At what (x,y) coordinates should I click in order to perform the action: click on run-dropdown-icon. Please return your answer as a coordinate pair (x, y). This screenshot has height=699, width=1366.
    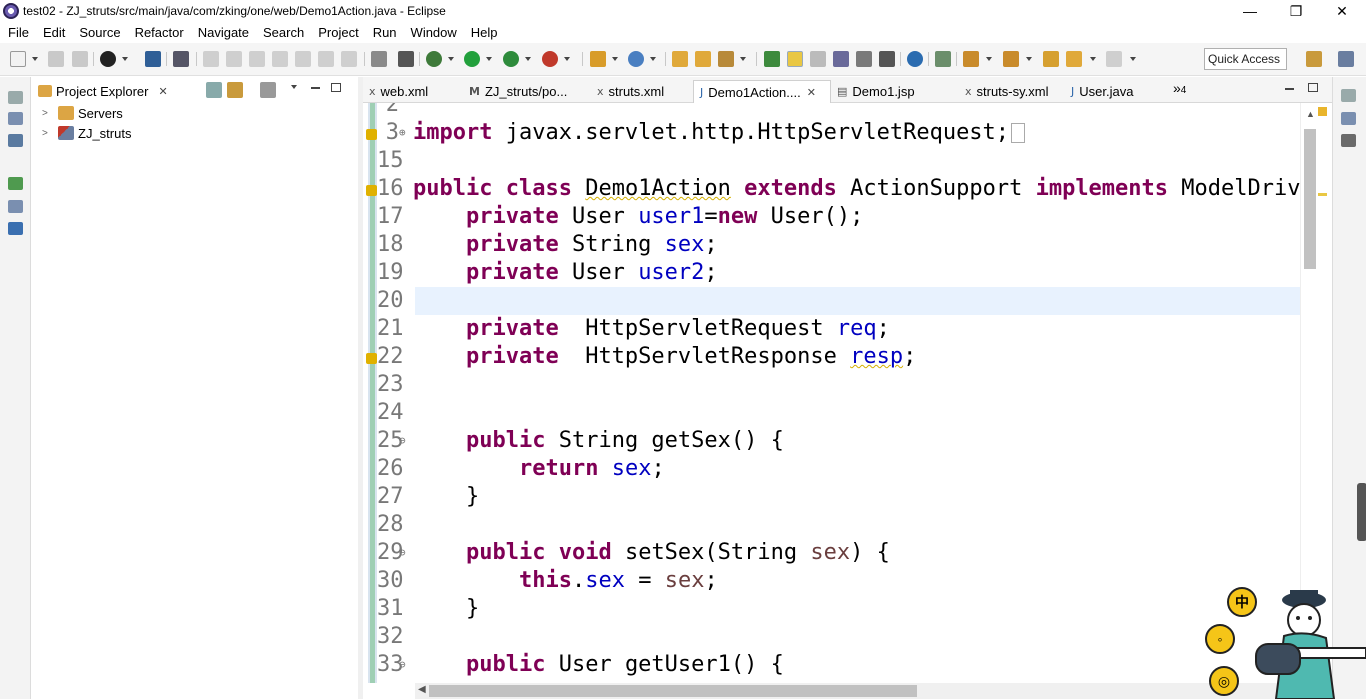
    Looking at the image, I should click on (489, 59).